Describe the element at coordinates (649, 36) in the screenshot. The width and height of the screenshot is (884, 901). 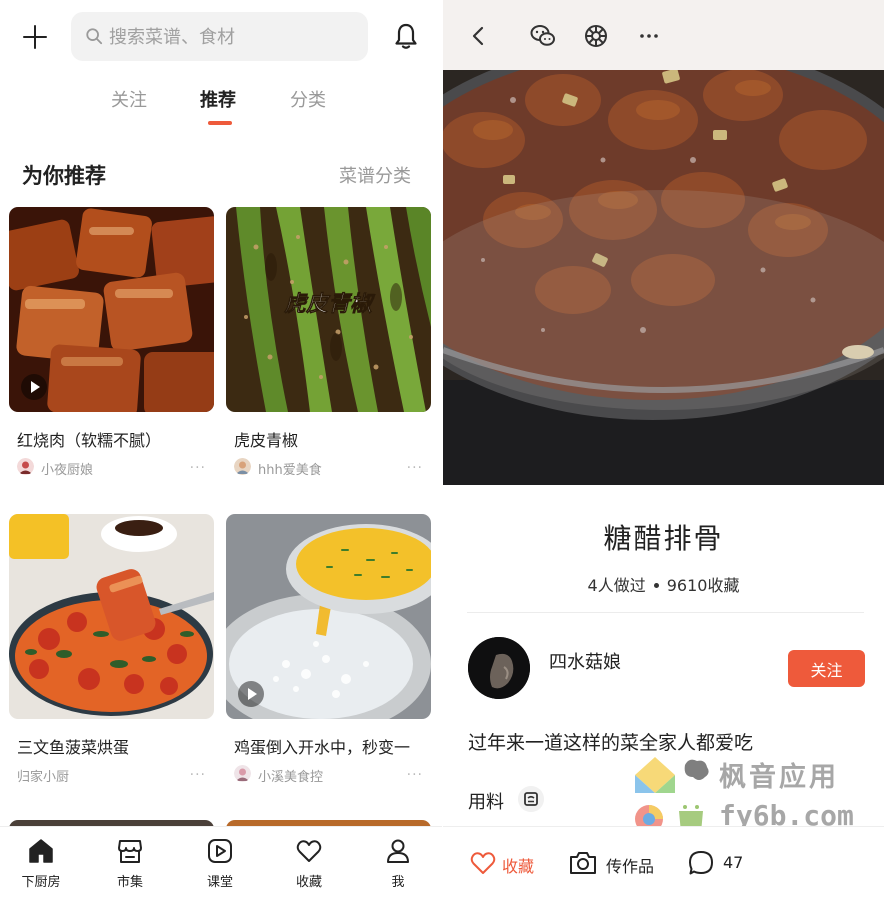
I see `more-options-icon` at that location.